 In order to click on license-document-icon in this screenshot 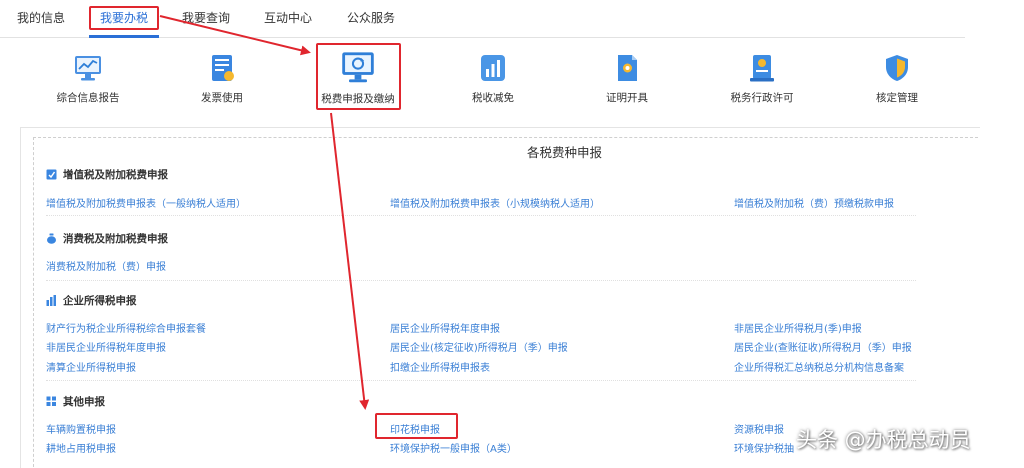, I will do `click(762, 68)`.